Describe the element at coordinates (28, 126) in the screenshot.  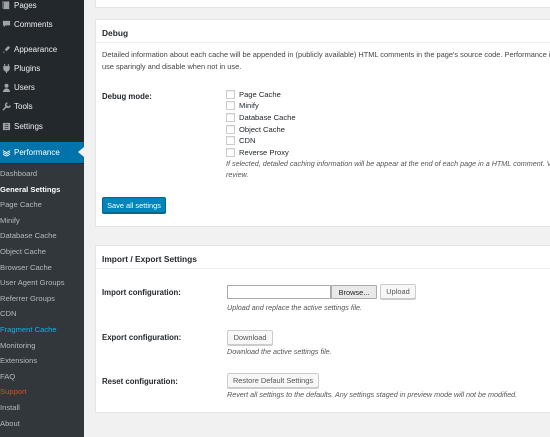
I see `sidebar-item-label: Settings` at that location.